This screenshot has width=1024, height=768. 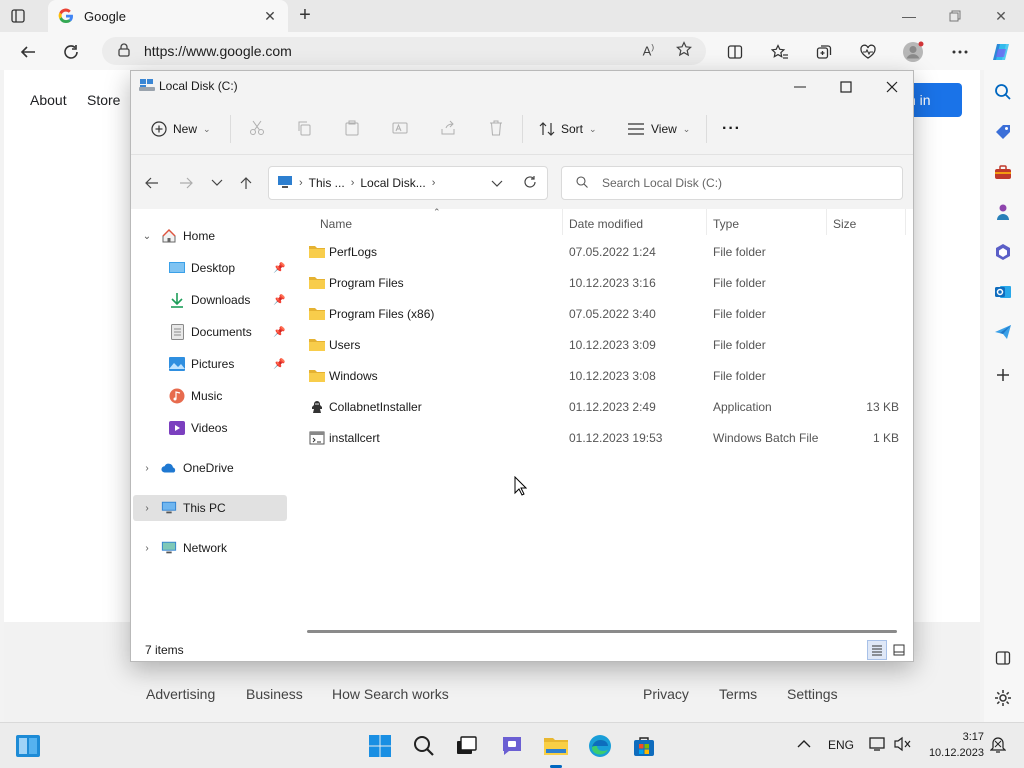 What do you see at coordinates (124, 51) in the screenshot?
I see `lock-icon` at bounding box center [124, 51].